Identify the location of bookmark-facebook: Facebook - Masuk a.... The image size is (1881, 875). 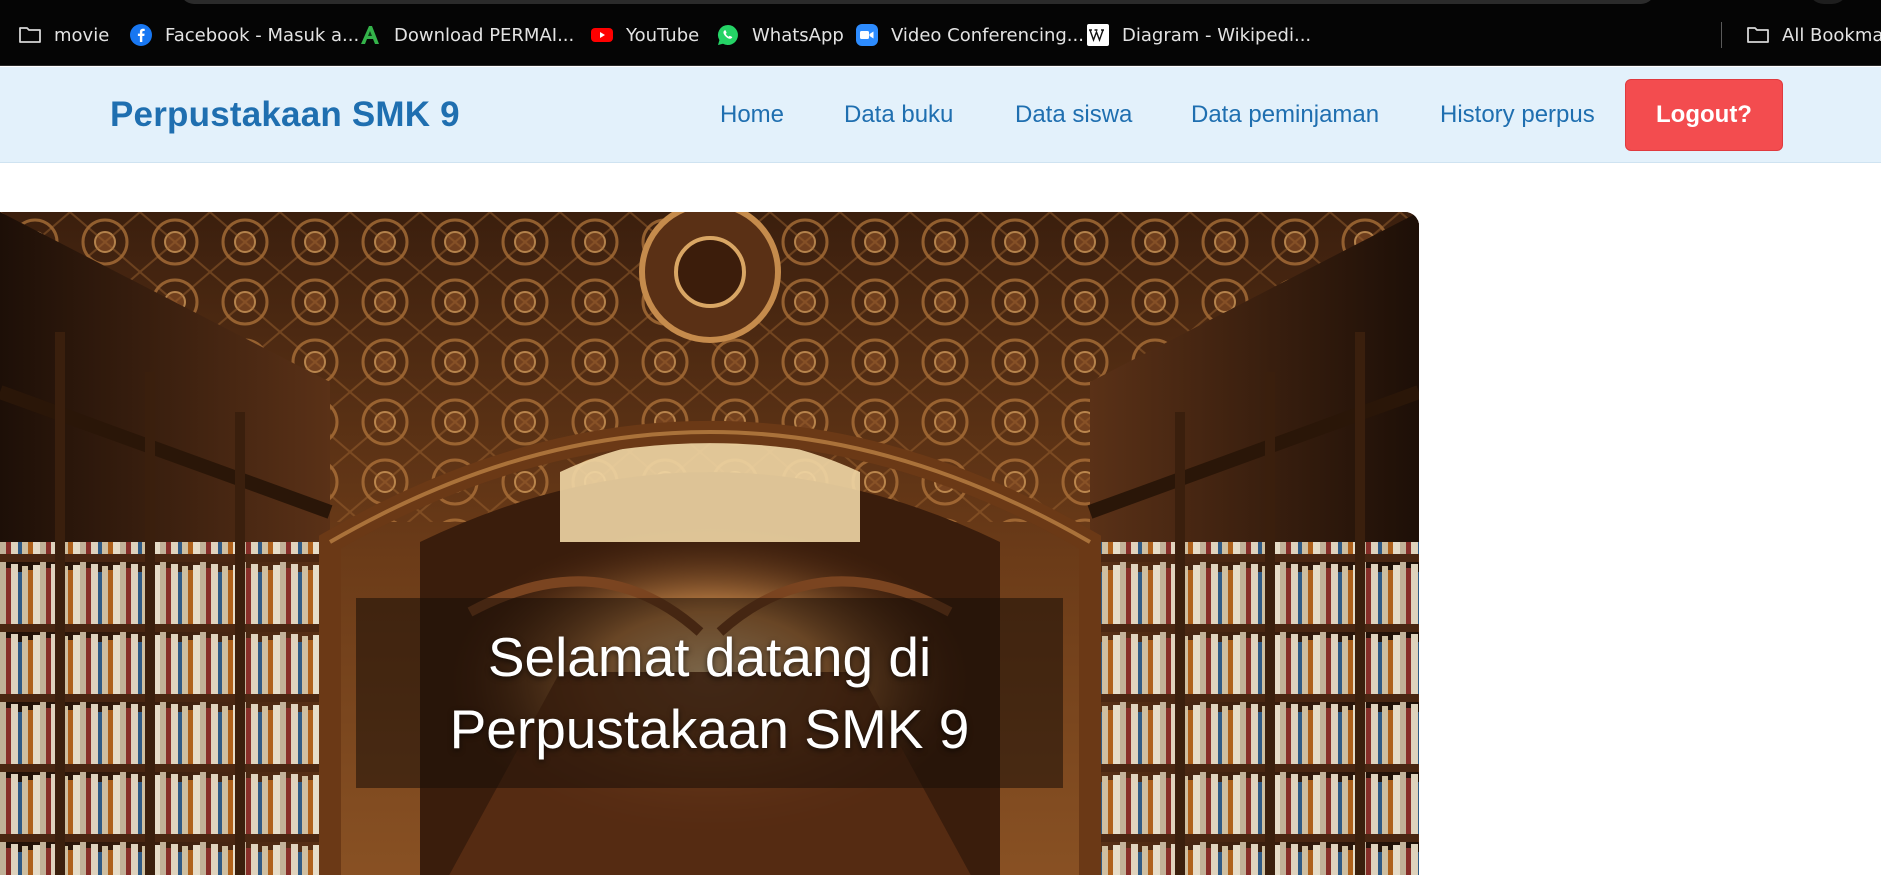
(244, 35).